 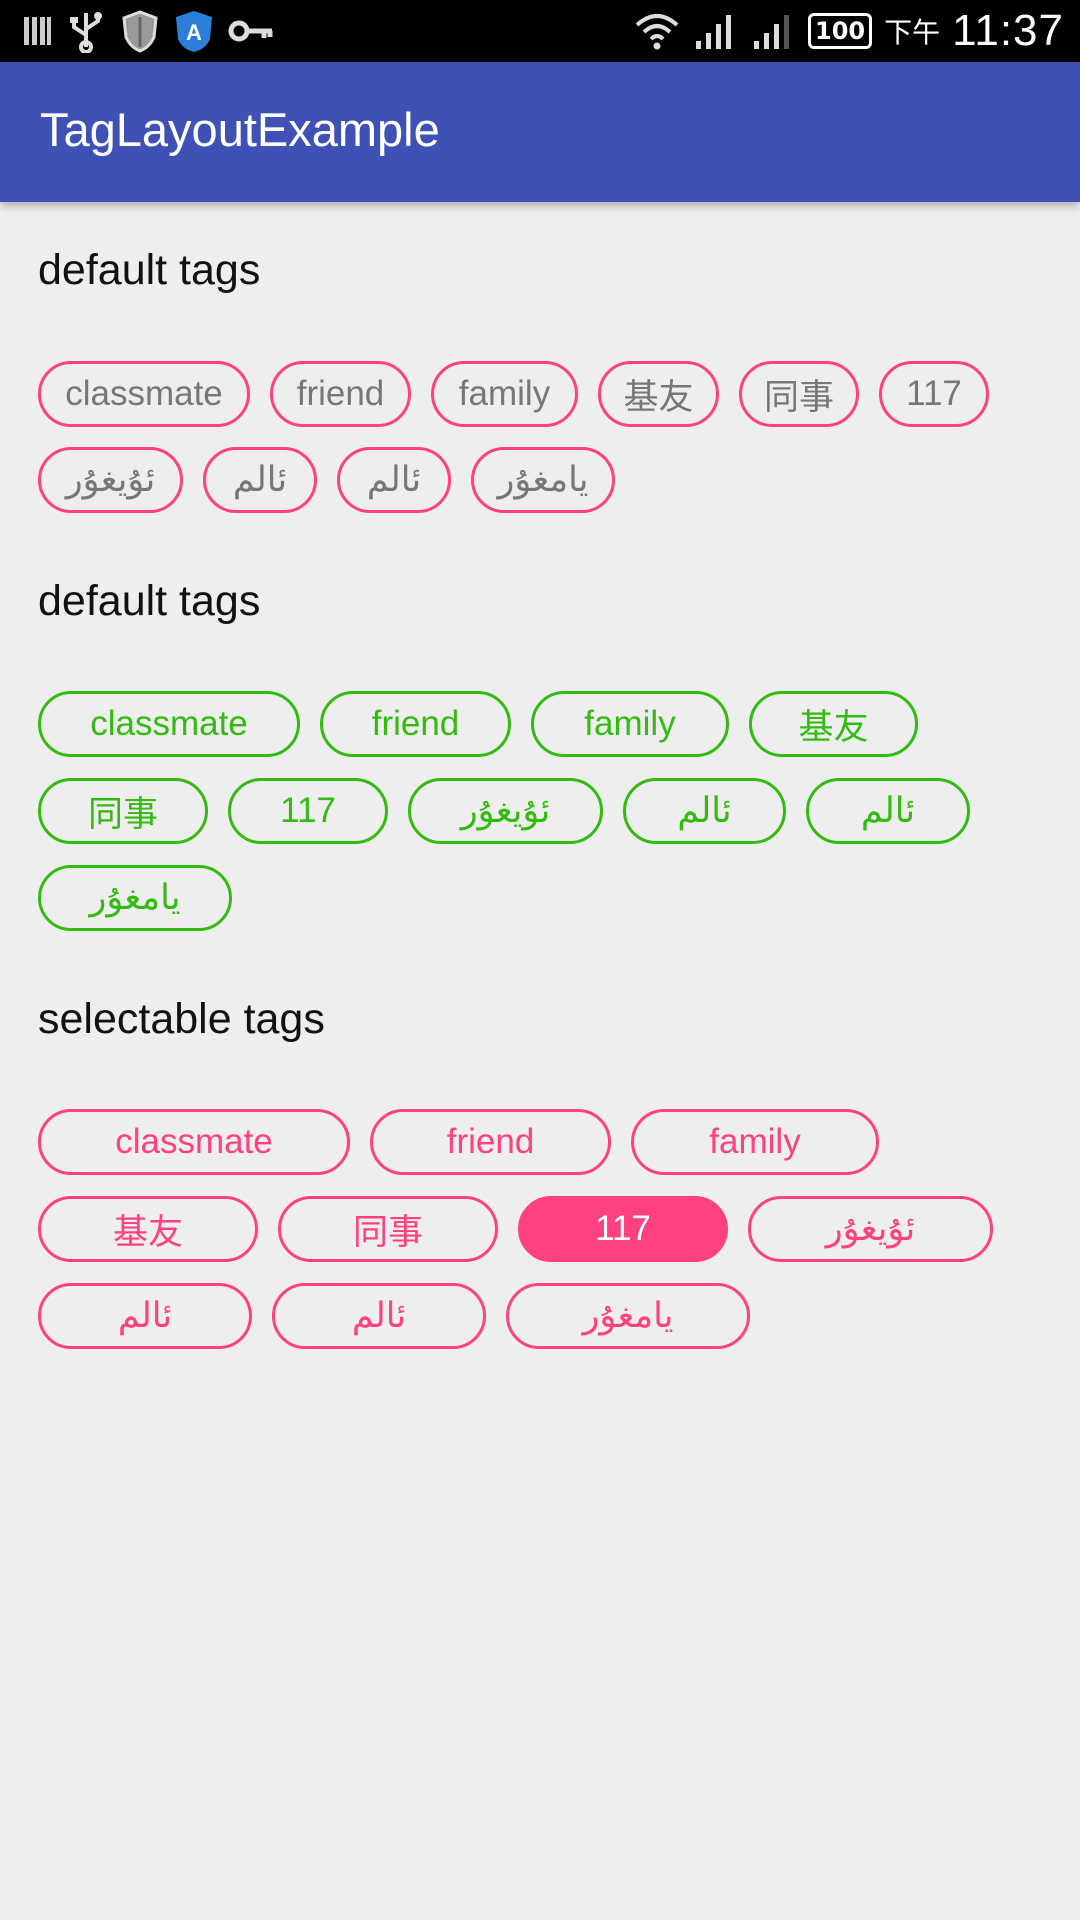 I want to click on section-title-default-tags: default tags, so click(x=149, y=270).